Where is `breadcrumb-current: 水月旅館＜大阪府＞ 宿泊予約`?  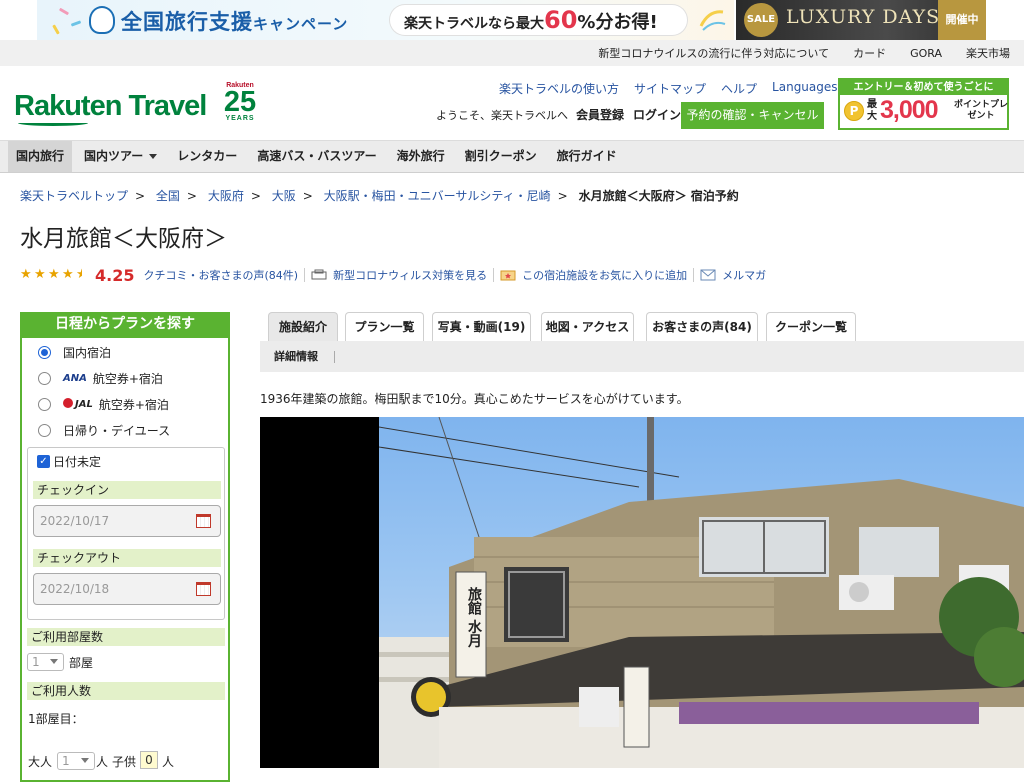
breadcrumb-current: 水月旅館＜大阪府＞ 宿泊予約 is located at coordinates (658, 196).